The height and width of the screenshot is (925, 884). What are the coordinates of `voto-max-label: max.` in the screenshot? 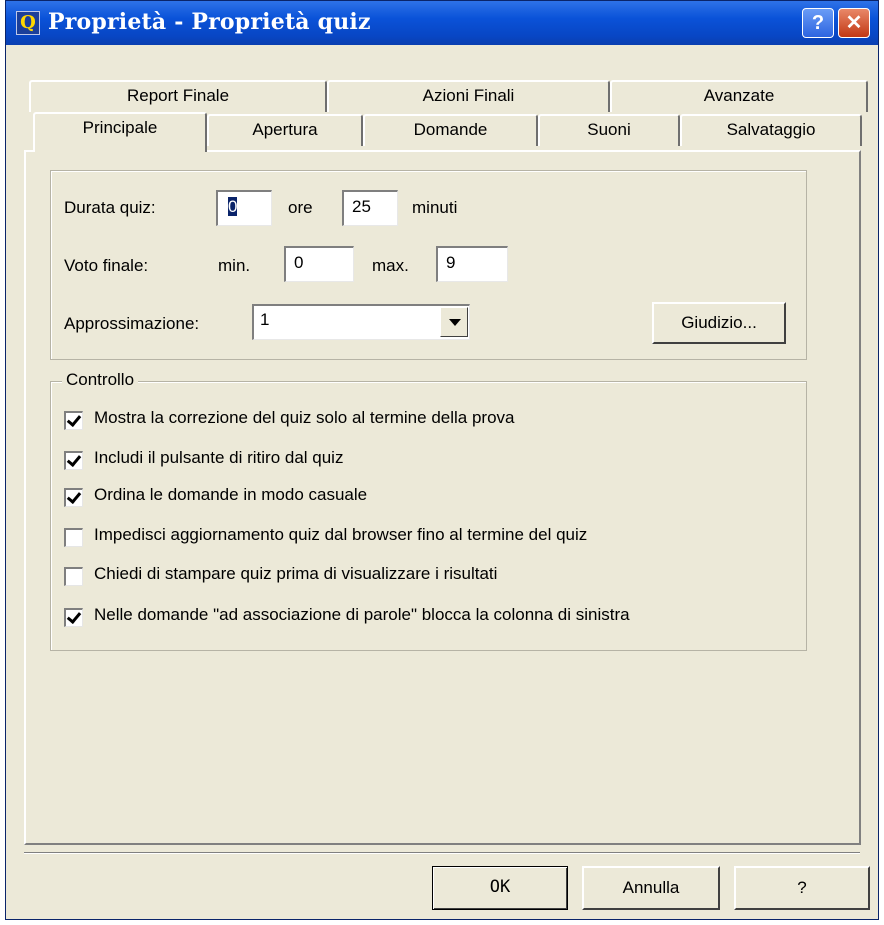 It's located at (390, 265).